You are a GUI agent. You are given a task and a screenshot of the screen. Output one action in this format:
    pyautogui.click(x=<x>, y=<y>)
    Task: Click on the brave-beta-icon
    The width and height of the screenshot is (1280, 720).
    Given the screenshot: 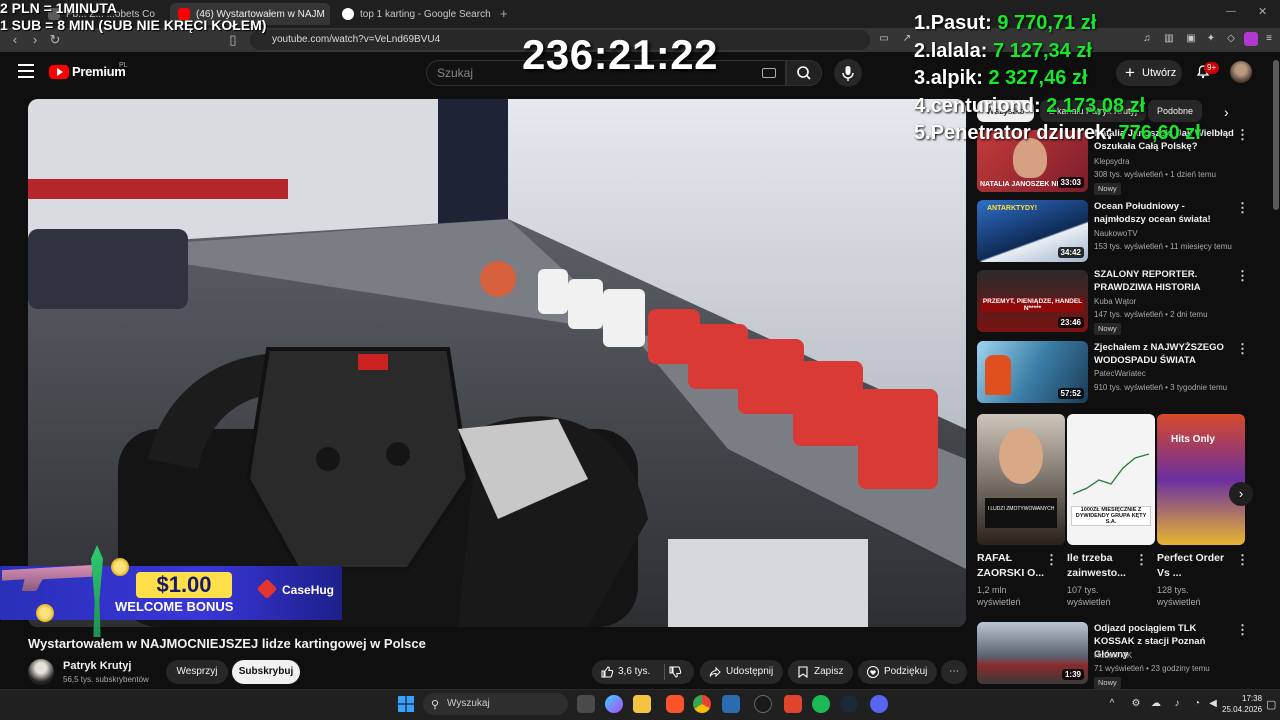 What is the action you would take?
    pyautogui.click(x=793, y=704)
    